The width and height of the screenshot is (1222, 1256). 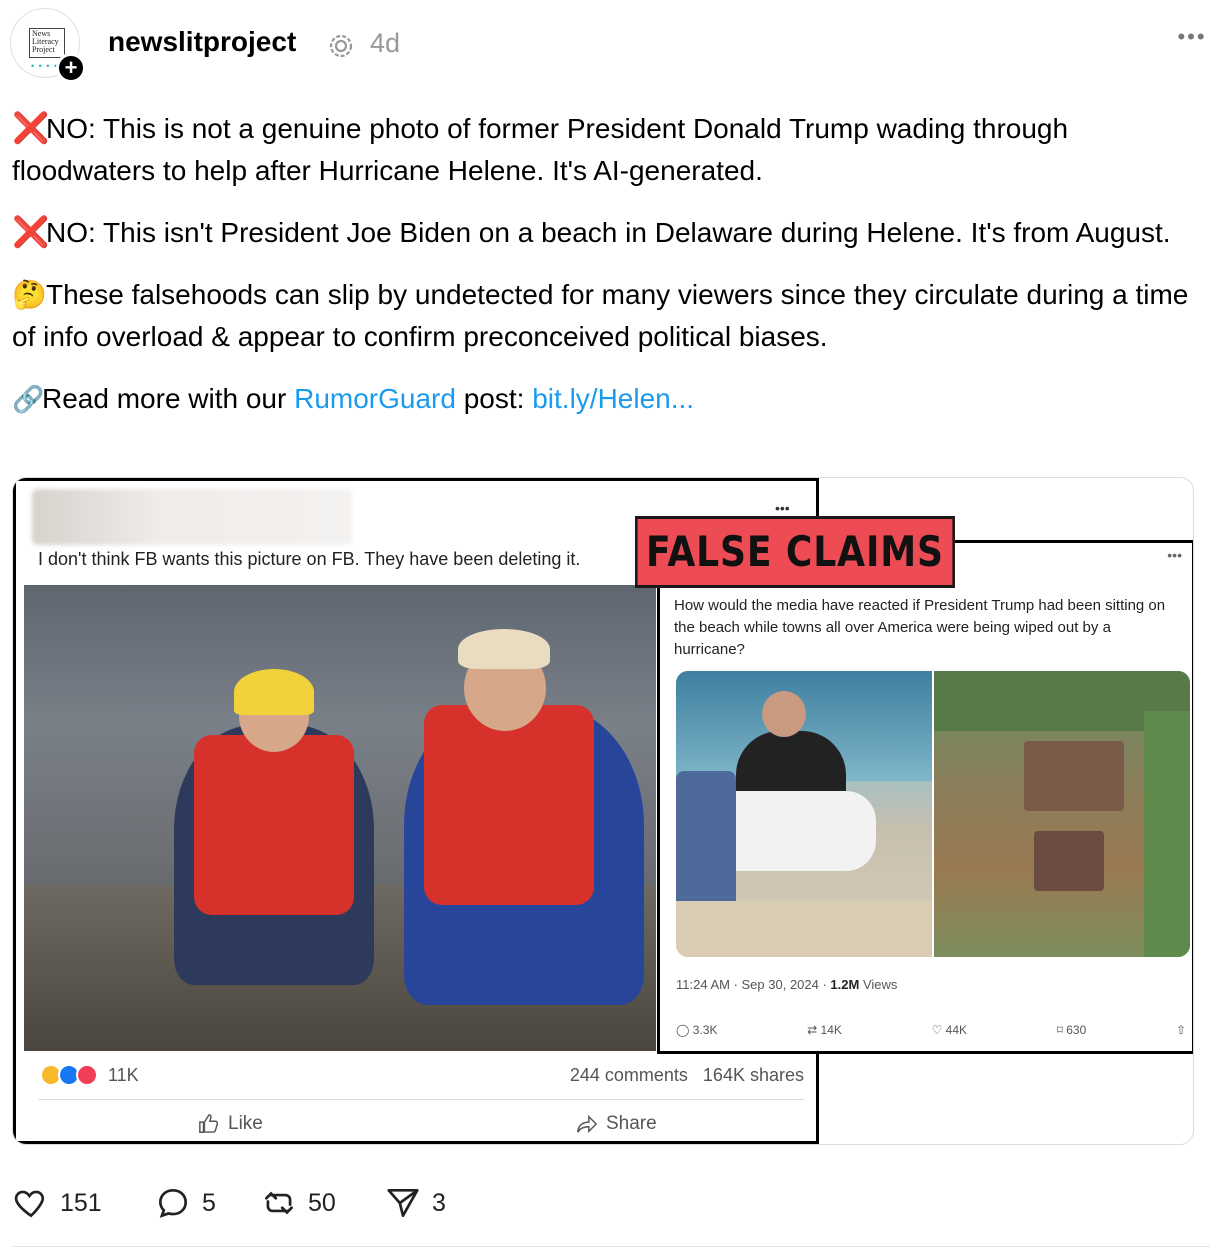 I want to click on life-vest-right, so click(x=509, y=805).